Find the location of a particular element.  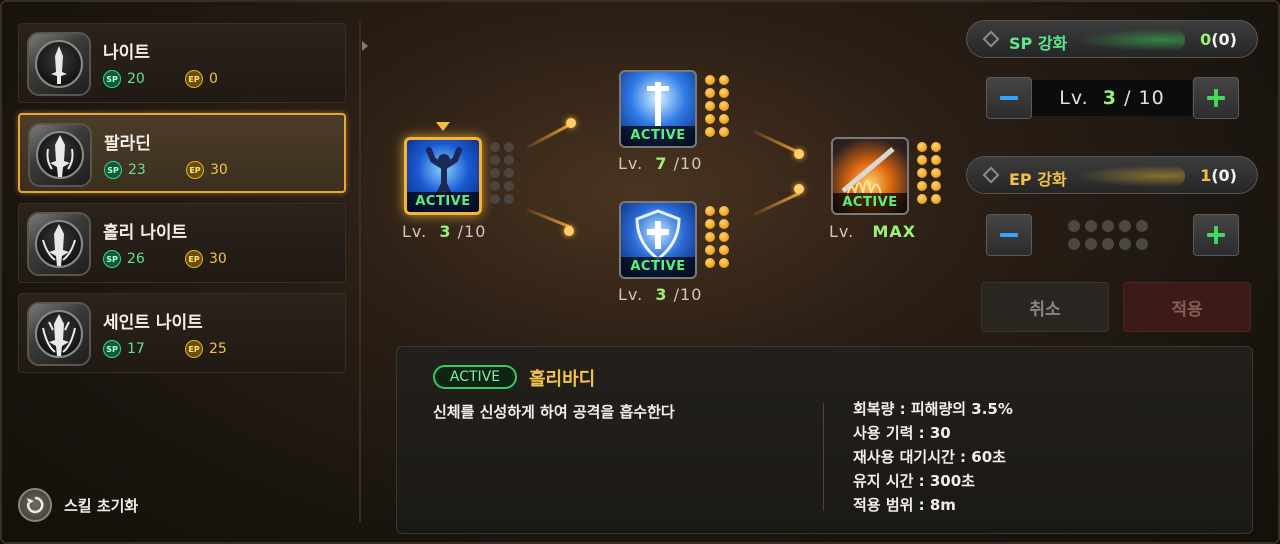

class-card-holy-knight: 홀리 나이트 SP 26 EP 30 is located at coordinates (182, 243).